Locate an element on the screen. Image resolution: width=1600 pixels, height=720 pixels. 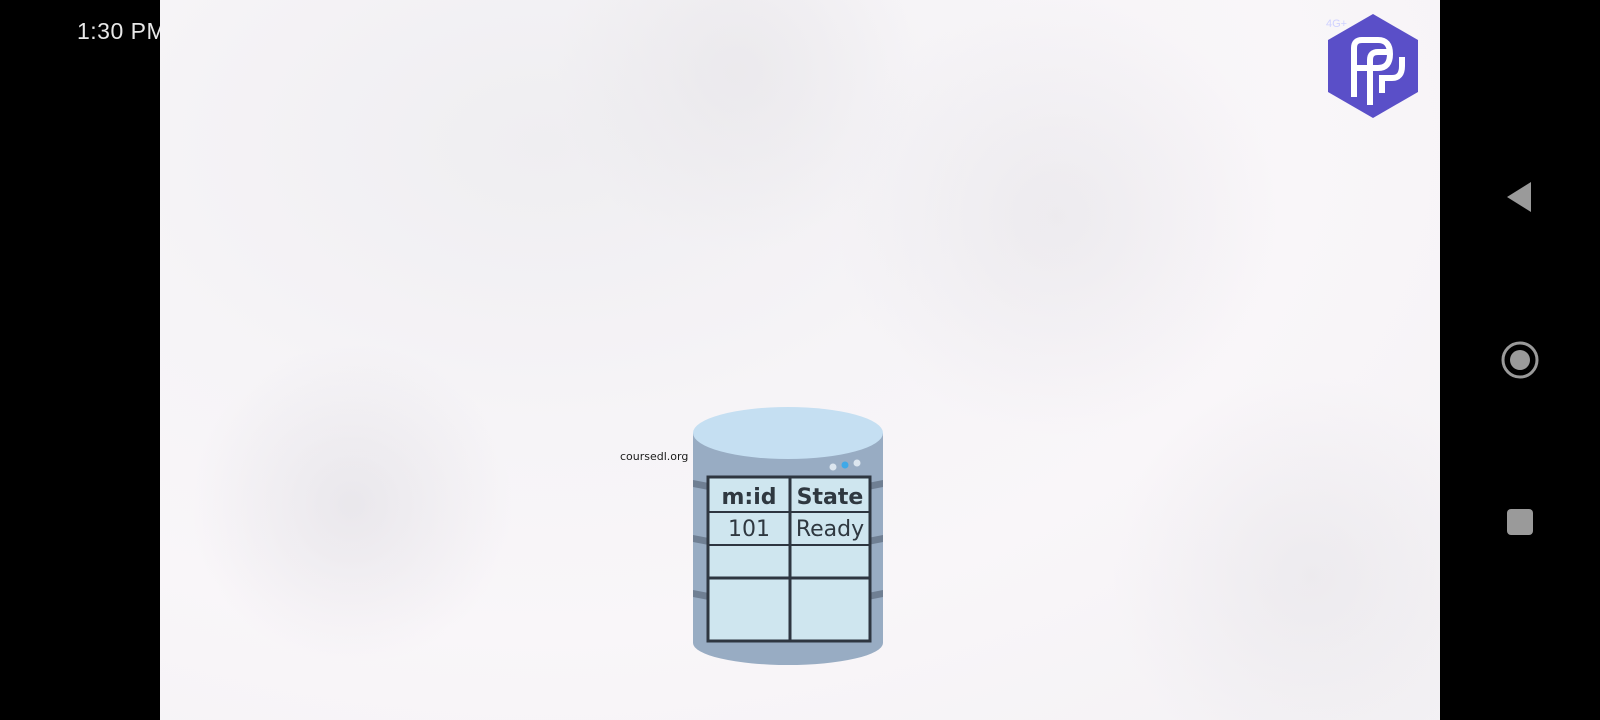
table-cell-id: 101 is located at coordinates (749, 529).